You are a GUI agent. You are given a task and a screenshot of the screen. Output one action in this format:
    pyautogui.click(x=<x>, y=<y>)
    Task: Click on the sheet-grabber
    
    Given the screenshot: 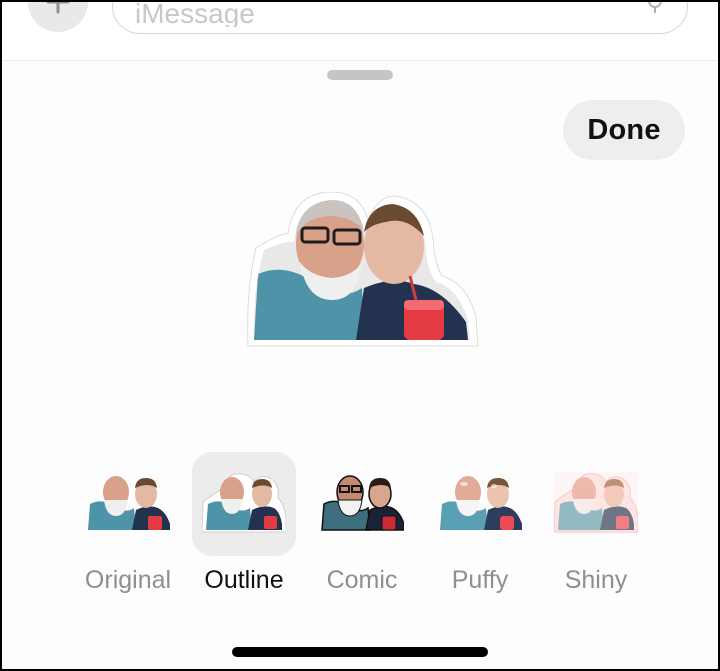 What is the action you would take?
    pyautogui.click(x=360, y=75)
    